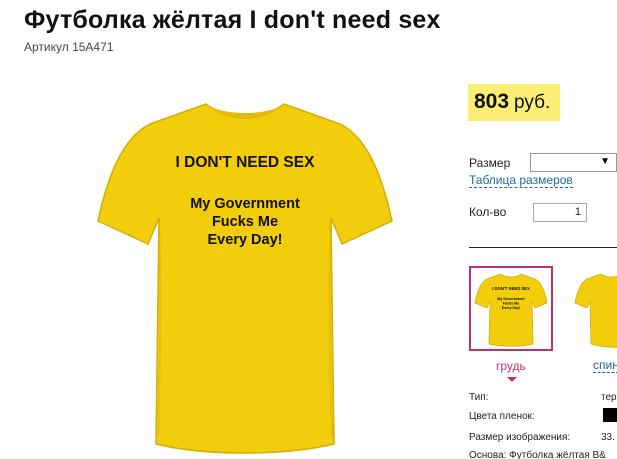 This screenshot has height=459, width=617. I want to click on spec-type-value: тер, so click(609, 397).